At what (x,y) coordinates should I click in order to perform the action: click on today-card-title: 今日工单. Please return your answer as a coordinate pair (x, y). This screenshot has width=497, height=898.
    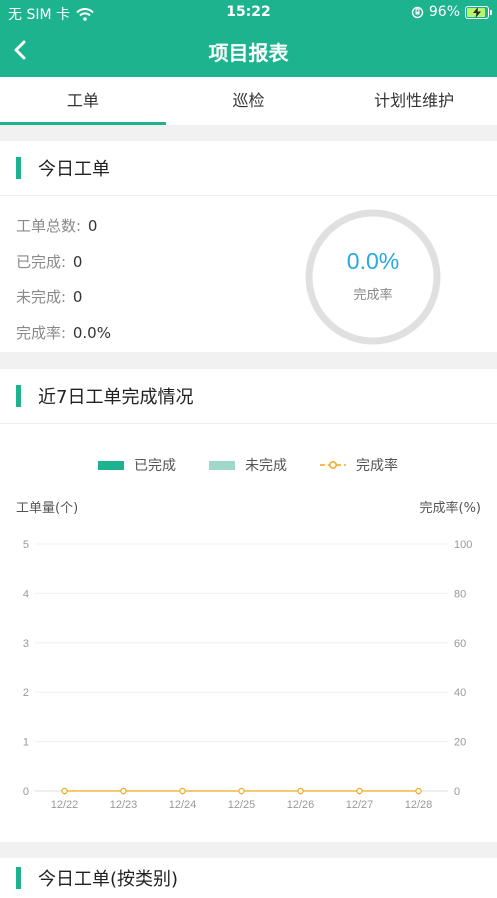
    Looking at the image, I should click on (74, 169).